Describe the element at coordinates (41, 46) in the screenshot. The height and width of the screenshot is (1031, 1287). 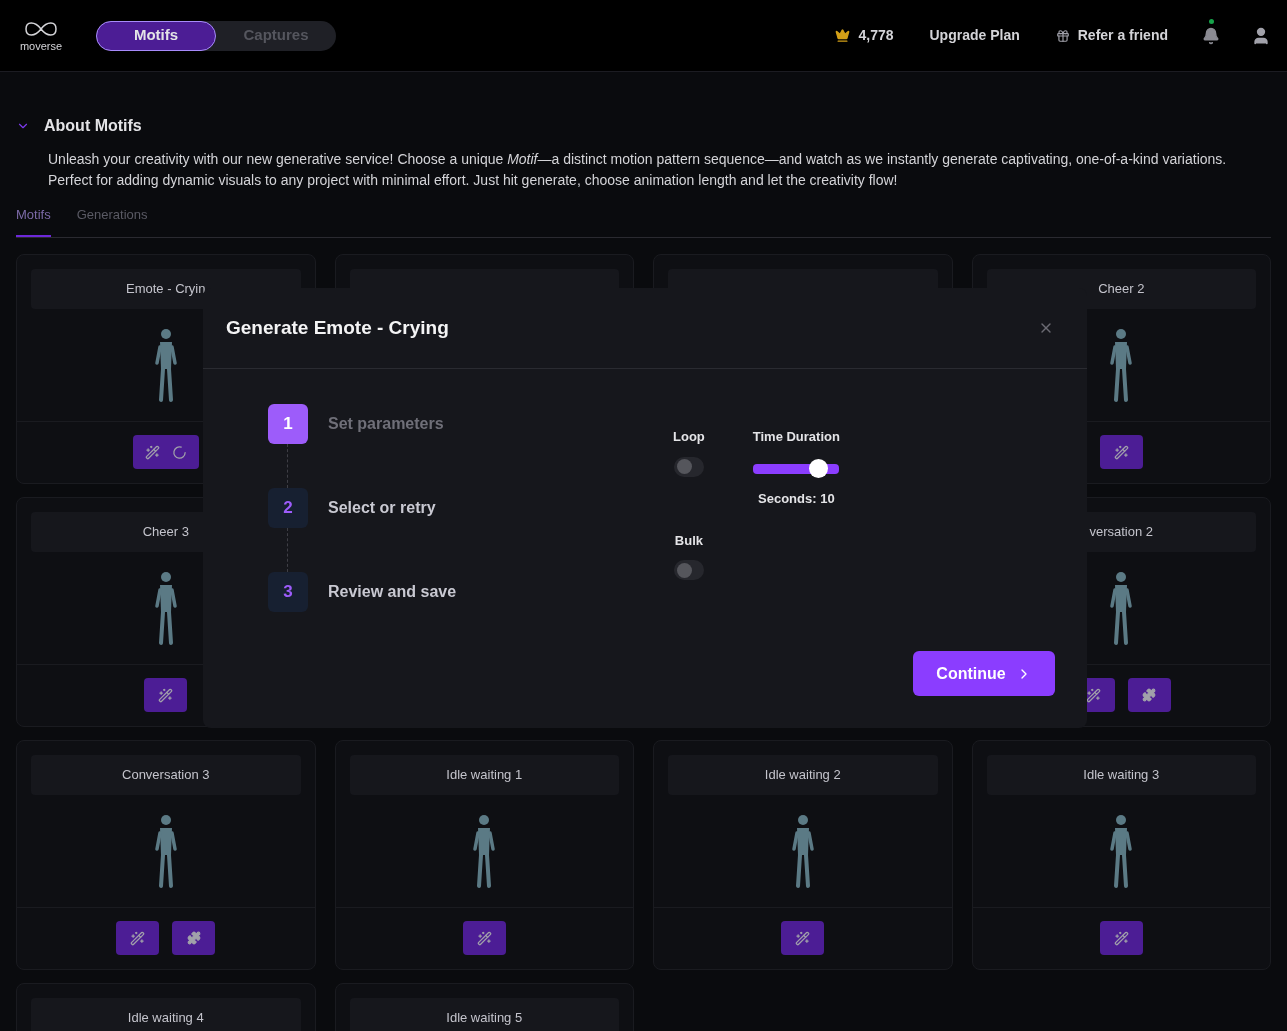
I see `brand-name: moverse` at that location.